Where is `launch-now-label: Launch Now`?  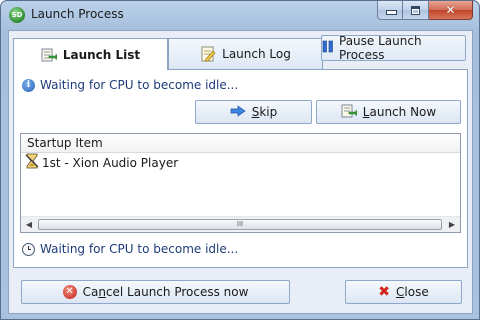 launch-now-label: Launch Now is located at coordinates (399, 112).